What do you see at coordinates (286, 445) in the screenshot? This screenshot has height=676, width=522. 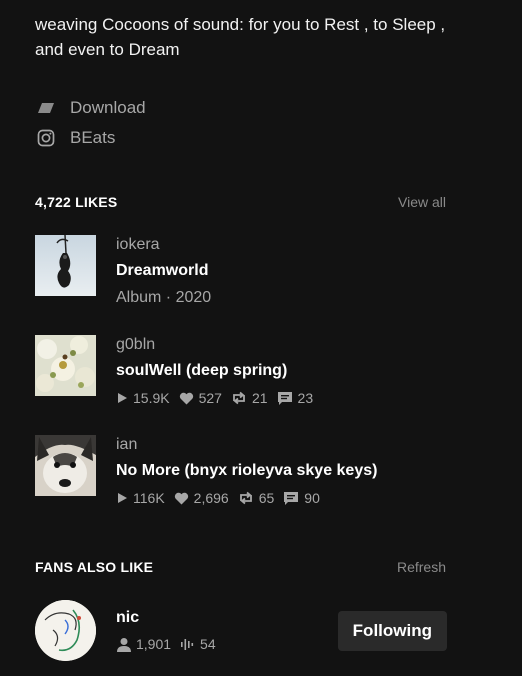 I see `item-artist: ian` at bounding box center [286, 445].